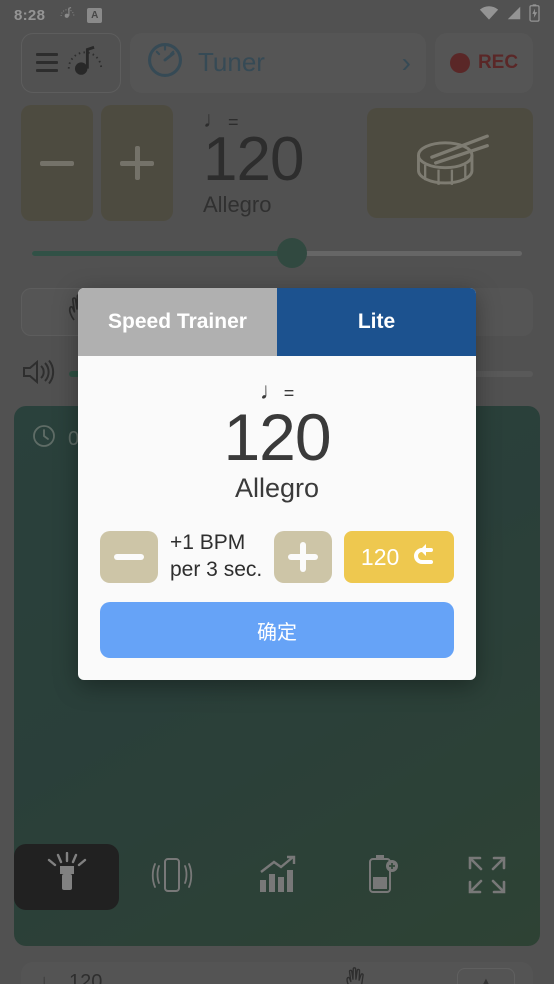 The width and height of the screenshot is (554, 984). Describe the element at coordinates (380, 556) in the screenshot. I see `reset-tempo-value: 120` at that location.